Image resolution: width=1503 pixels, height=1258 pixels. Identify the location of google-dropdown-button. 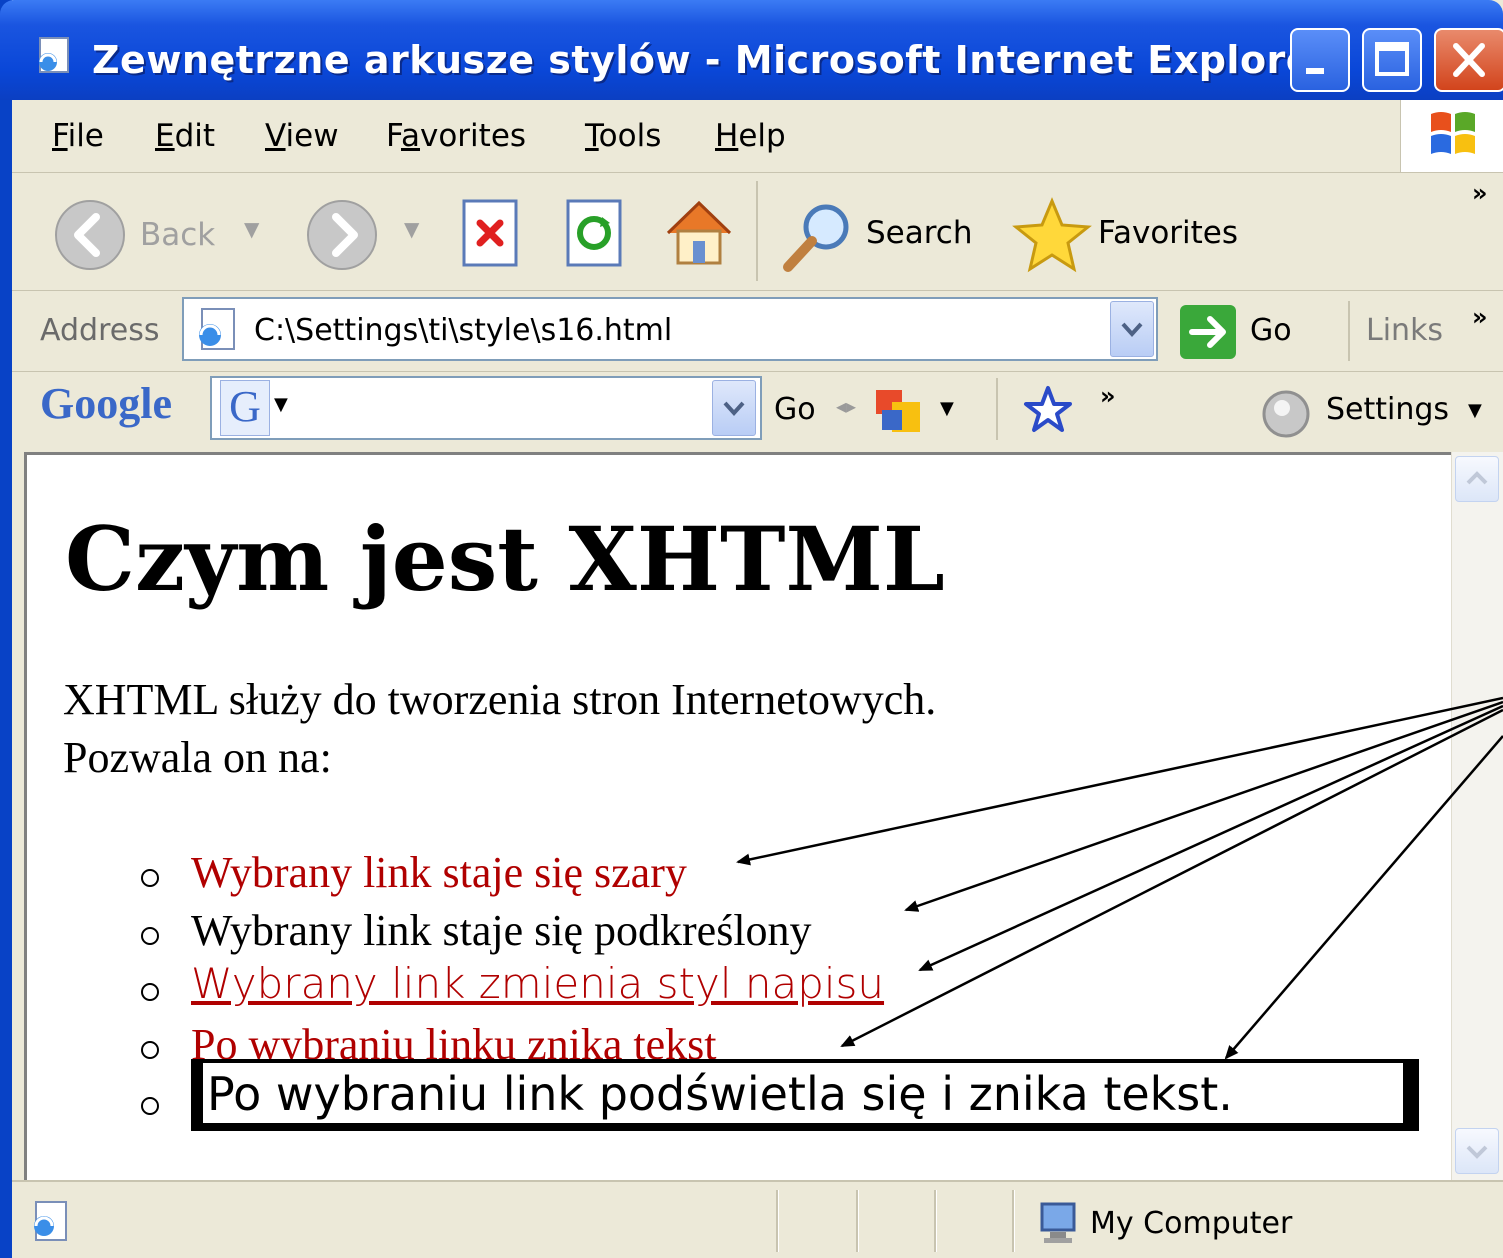
(734, 408).